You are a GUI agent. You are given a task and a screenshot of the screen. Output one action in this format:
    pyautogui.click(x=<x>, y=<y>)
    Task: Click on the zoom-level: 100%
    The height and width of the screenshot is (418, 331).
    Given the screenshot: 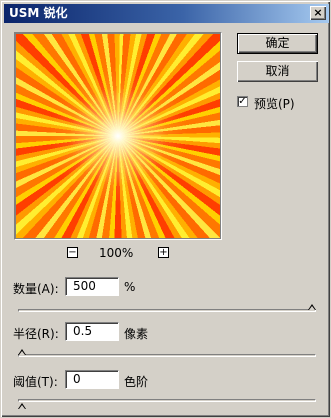 What is the action you would take?
    pyautogui.click(x=116, y=253)
    